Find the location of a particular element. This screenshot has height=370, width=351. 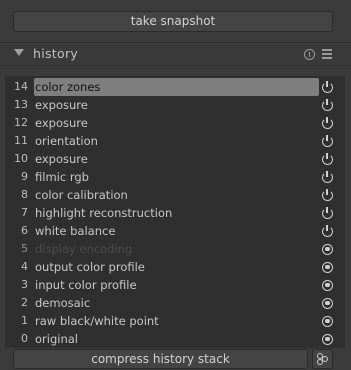

history-item: 14 color zones is located at coordinates (175, 87).